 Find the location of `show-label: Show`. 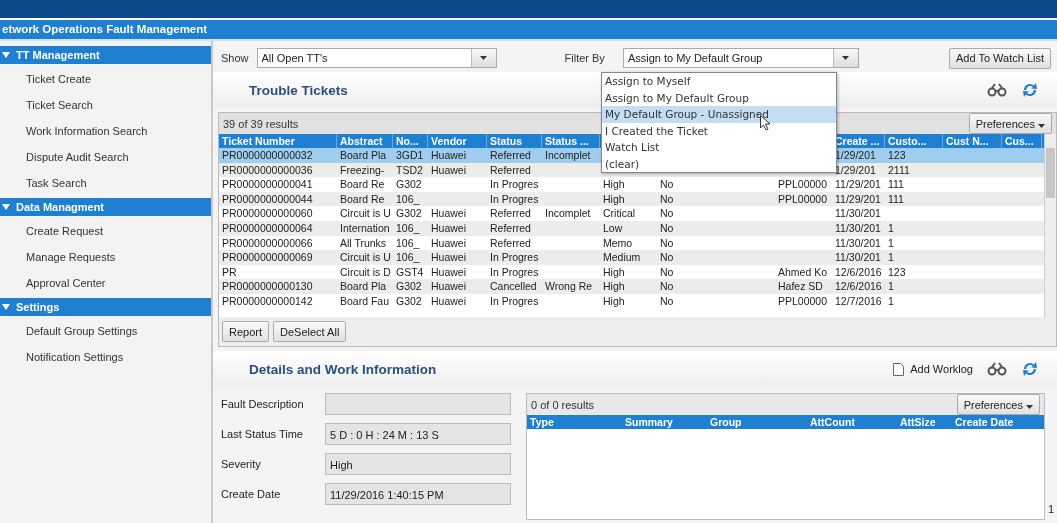

show-label: Show is located at coordinates (235, 58).